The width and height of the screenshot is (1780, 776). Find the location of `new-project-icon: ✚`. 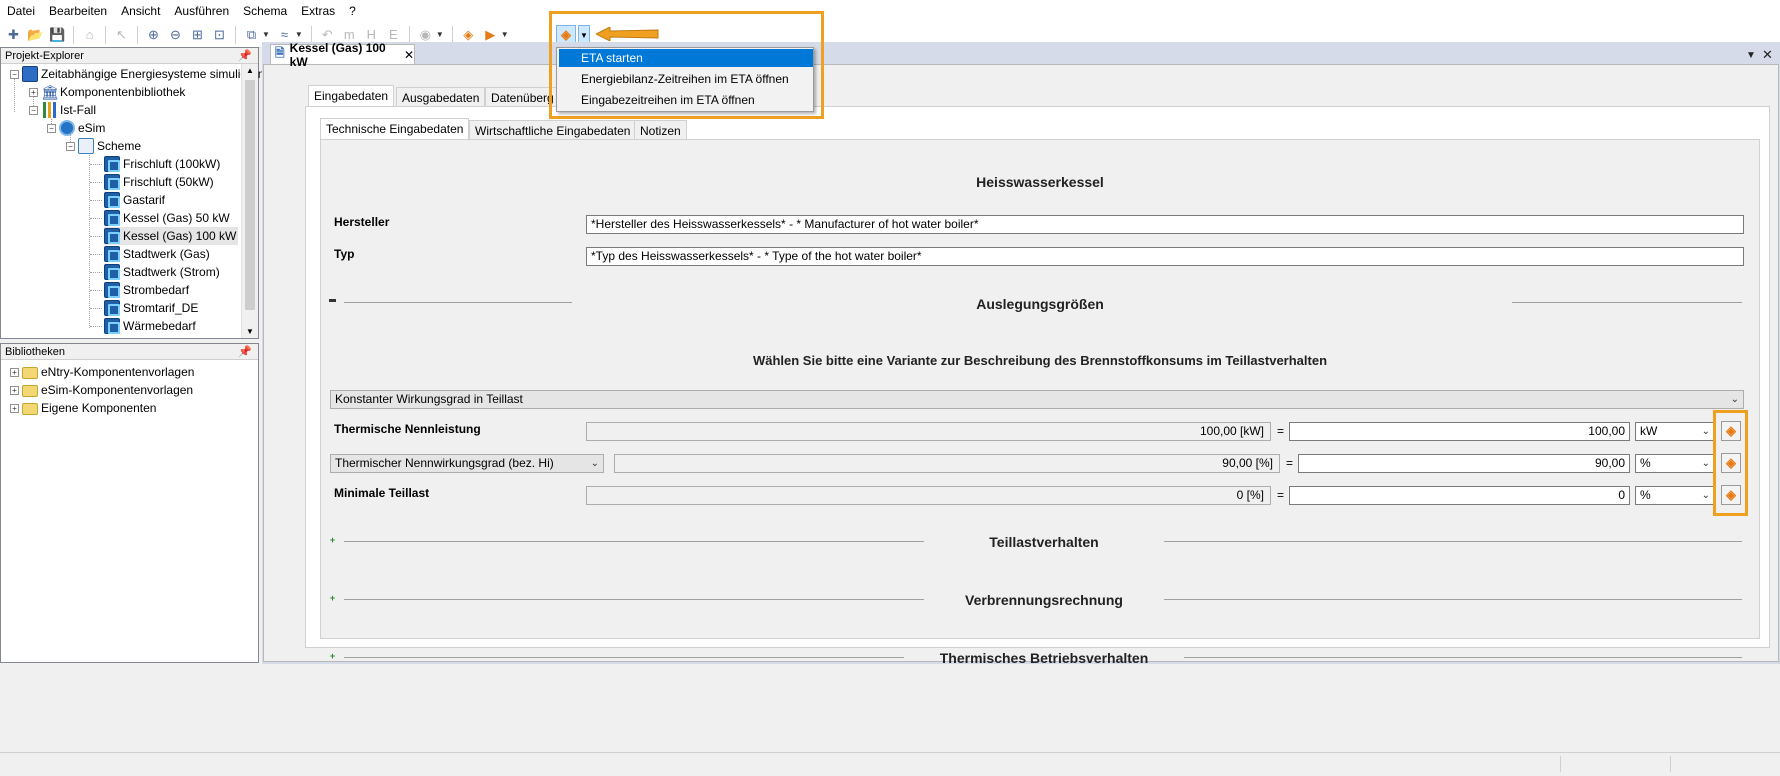

new-project-icon: ✚ is located at coordinates (13, 34).